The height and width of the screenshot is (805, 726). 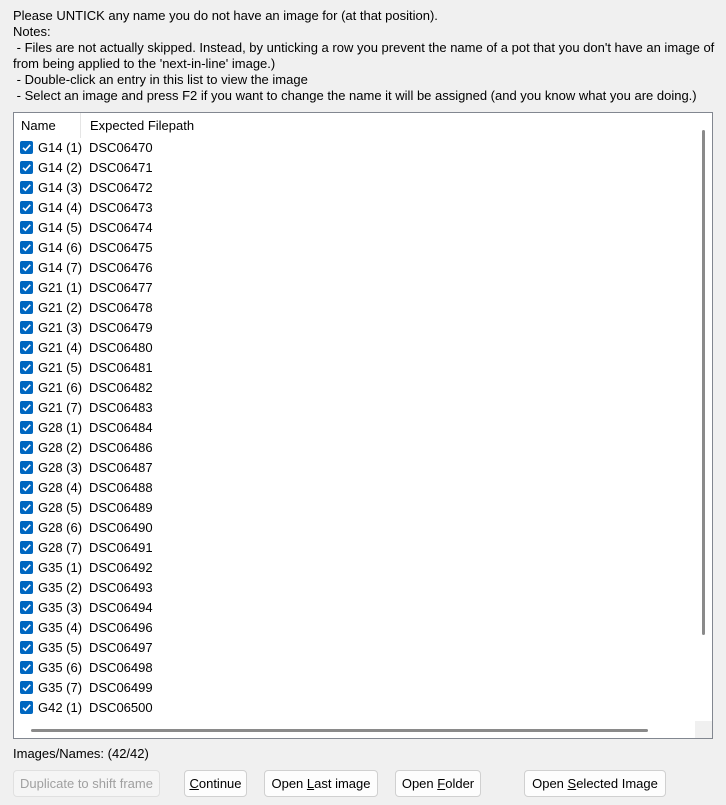 I want to click on list-item: G28 (3) DSC06487, so click(x=355, y=467).